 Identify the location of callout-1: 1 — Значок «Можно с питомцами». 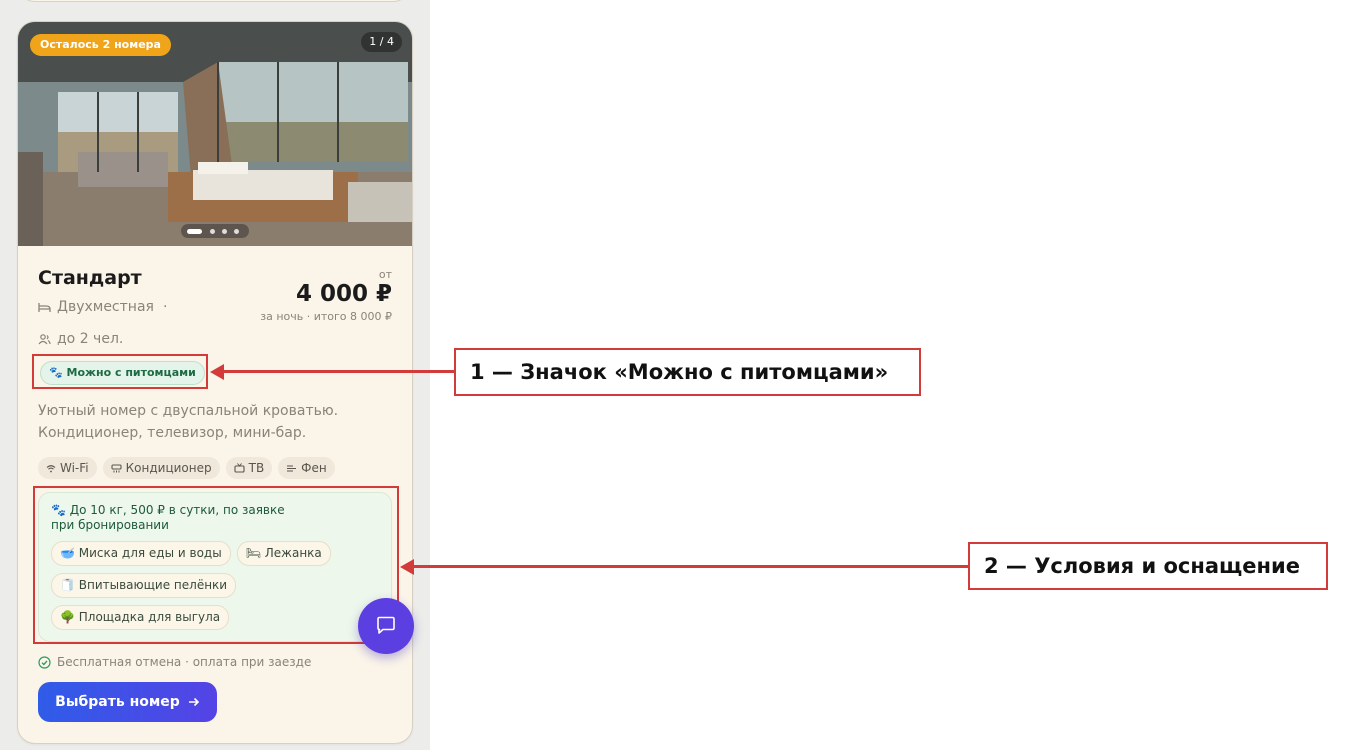
(687, 372).